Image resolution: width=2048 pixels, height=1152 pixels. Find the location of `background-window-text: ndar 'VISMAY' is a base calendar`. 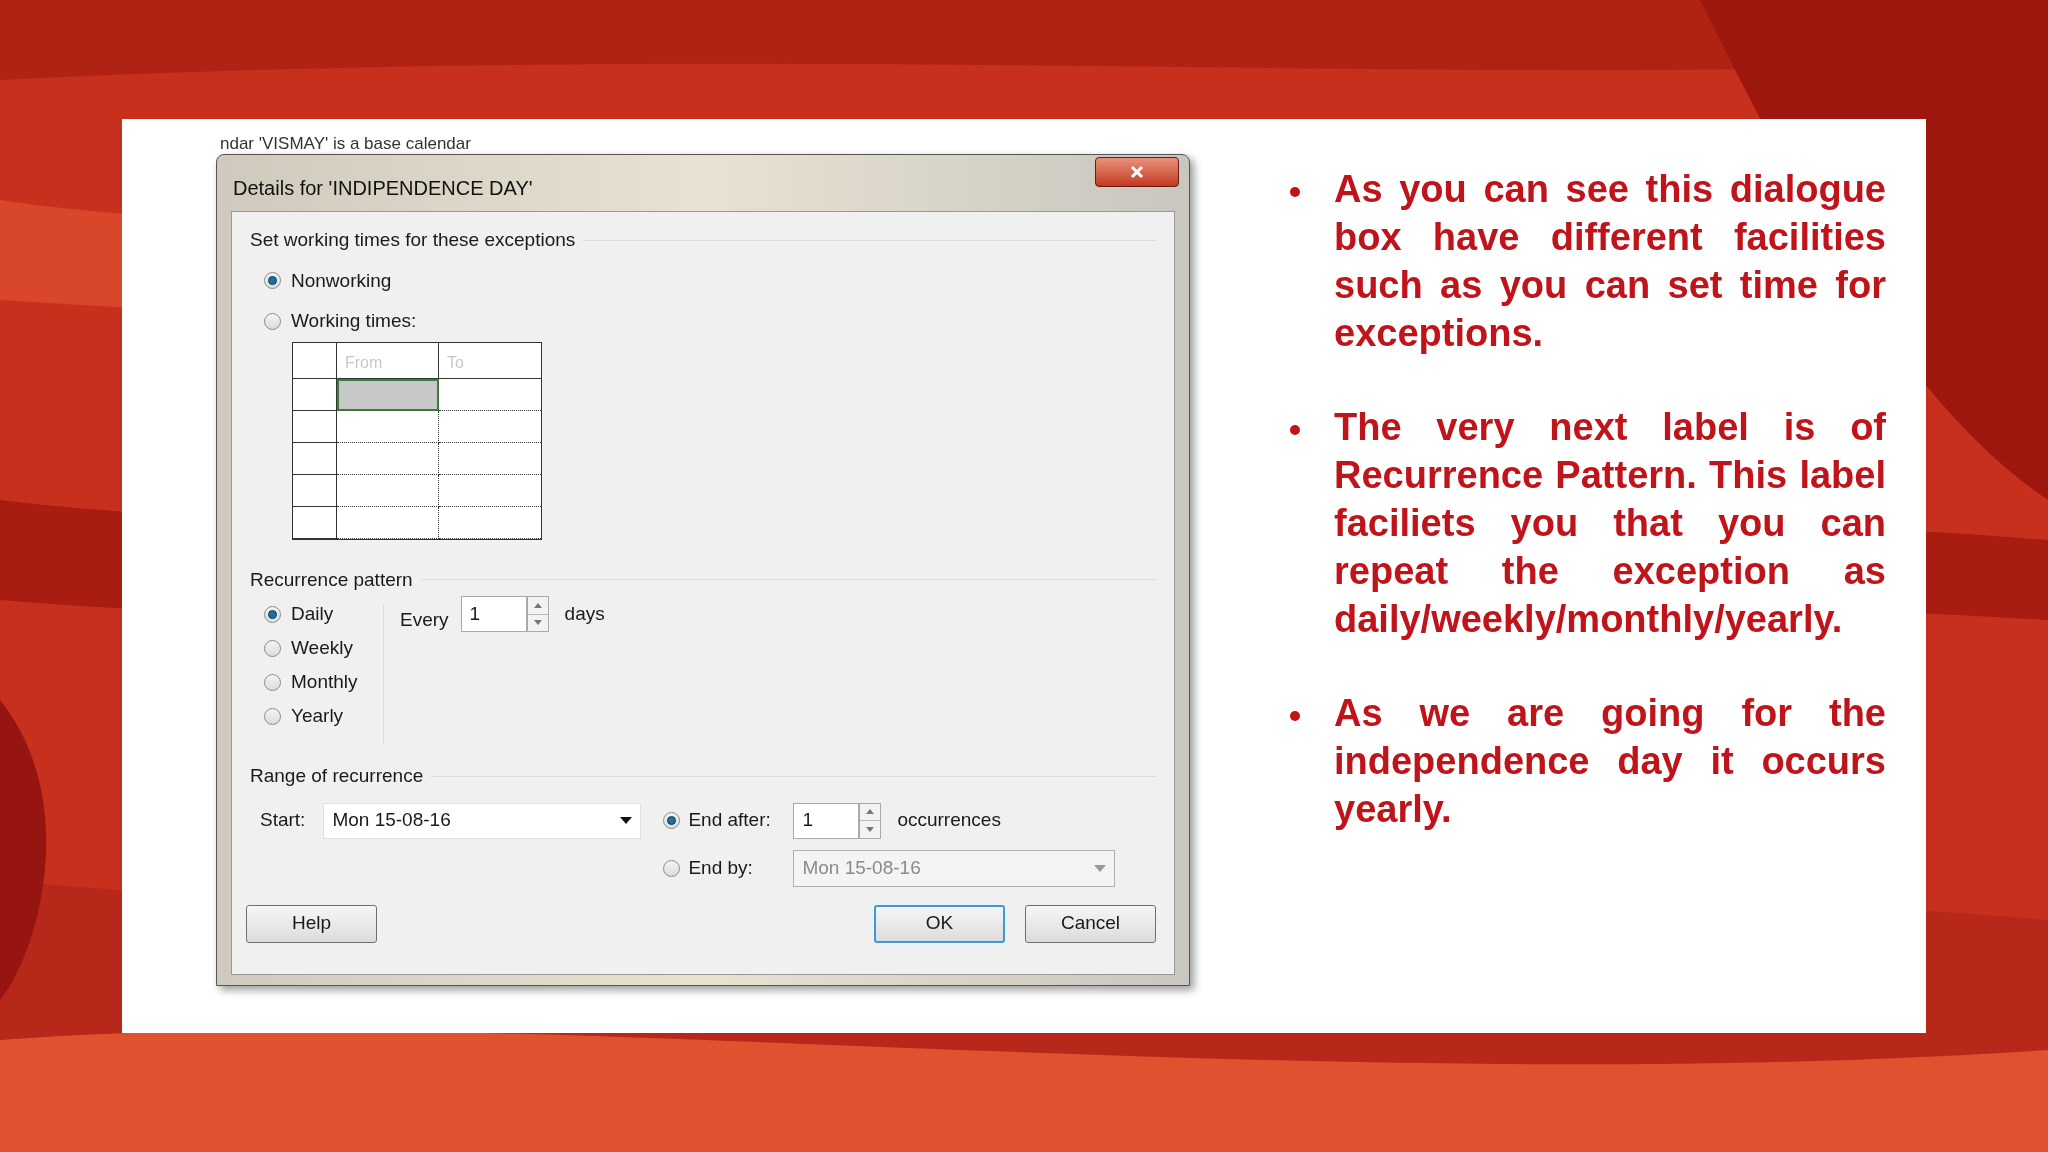

background-window-text: ndar 'VISMAY' is a base calendar is located at coordinates (345, 144).